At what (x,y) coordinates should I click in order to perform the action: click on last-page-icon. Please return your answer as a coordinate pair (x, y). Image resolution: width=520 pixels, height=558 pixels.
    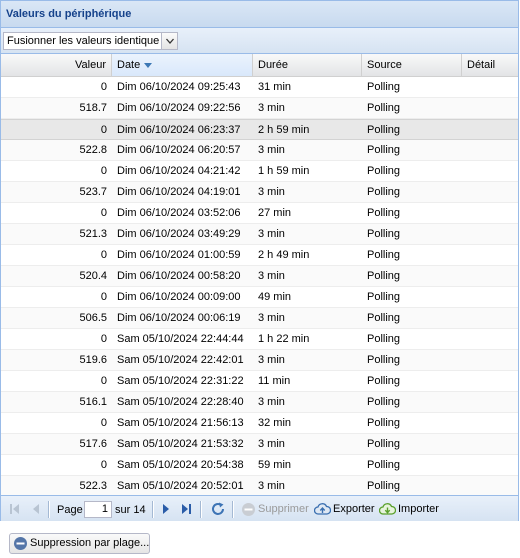
    Looking at the image, I should click on (186, 509).